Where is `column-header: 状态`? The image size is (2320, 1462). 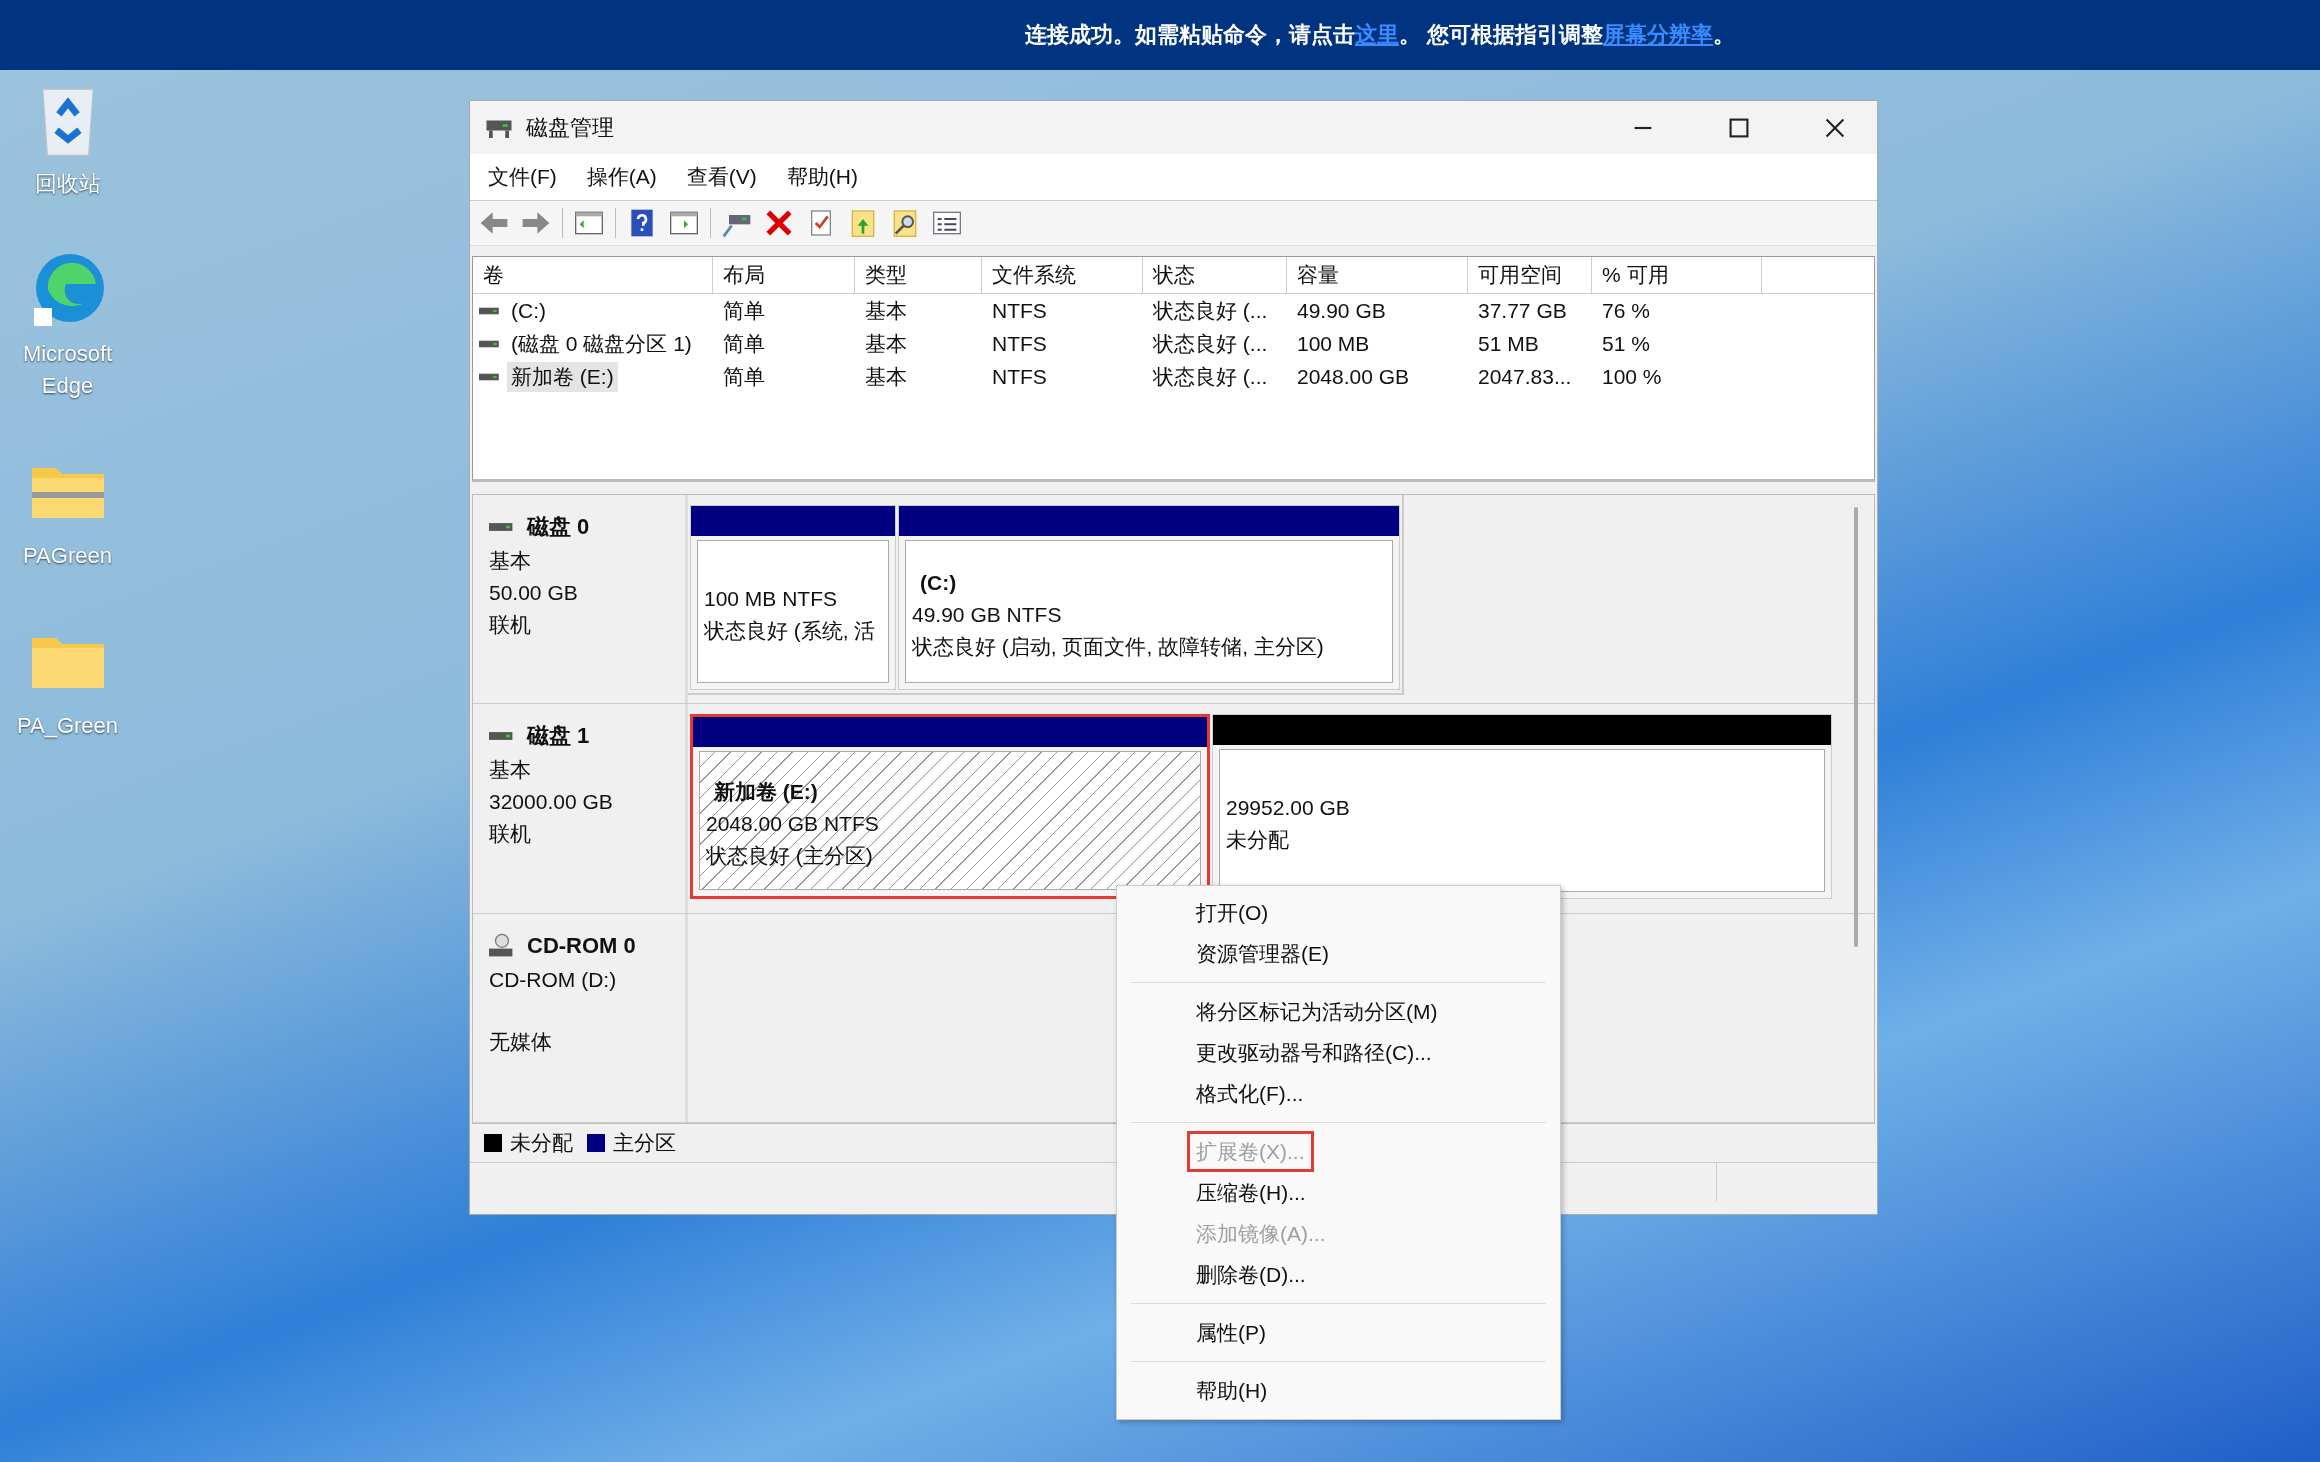 column-header: 状态 is located at coordinates (1215, 275).